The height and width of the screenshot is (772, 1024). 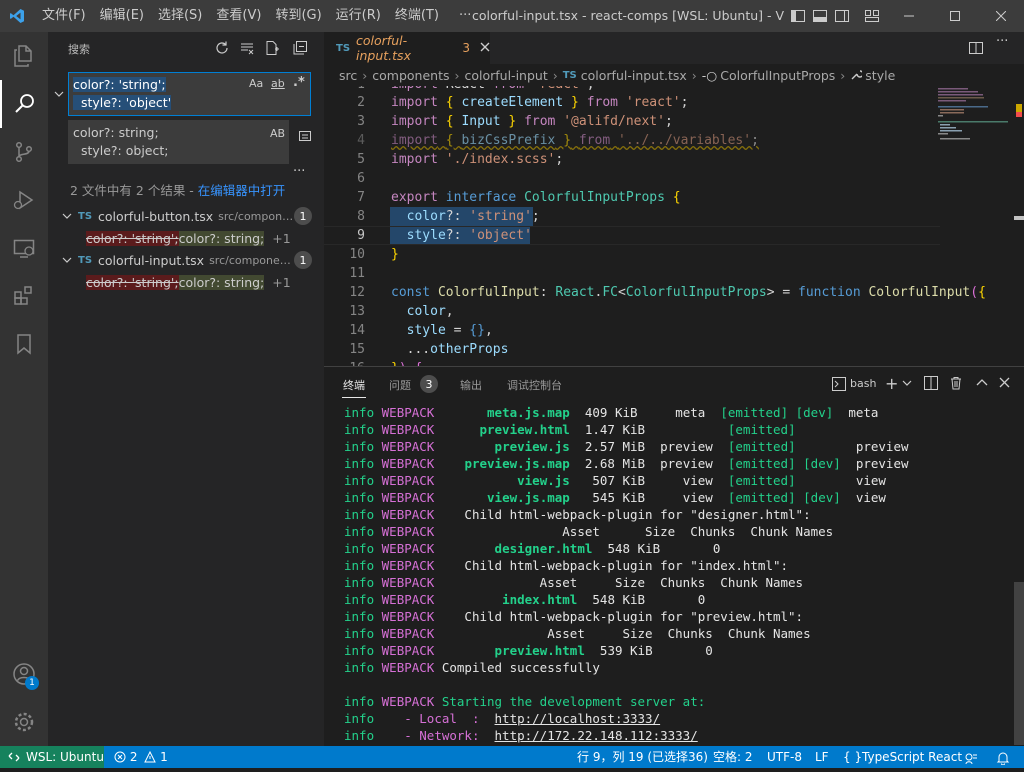 I want to click on code-line: 2 import { createElement } from 'react';, so click(x=523, y=102).